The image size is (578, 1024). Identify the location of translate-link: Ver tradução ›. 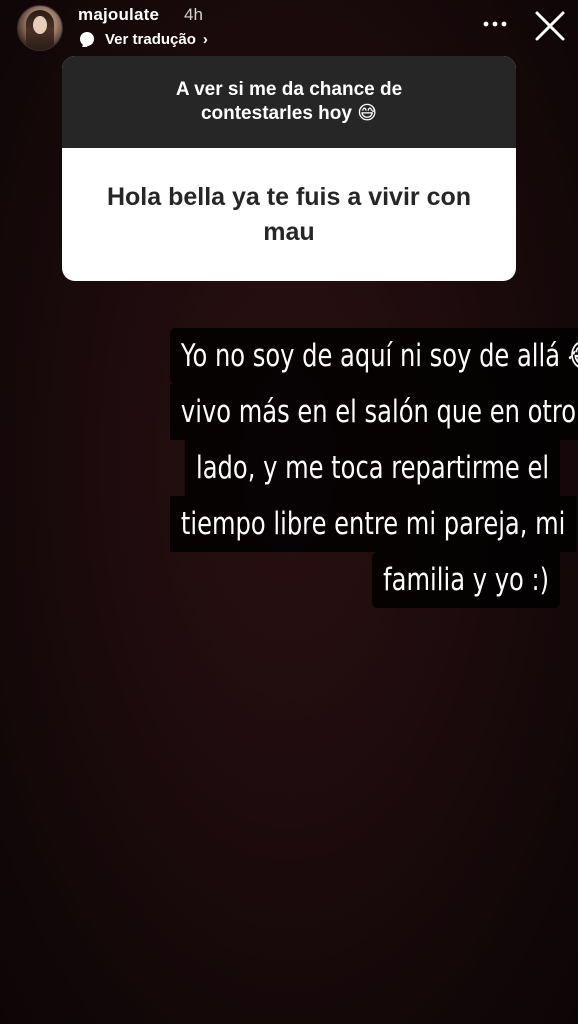
(144, 39).